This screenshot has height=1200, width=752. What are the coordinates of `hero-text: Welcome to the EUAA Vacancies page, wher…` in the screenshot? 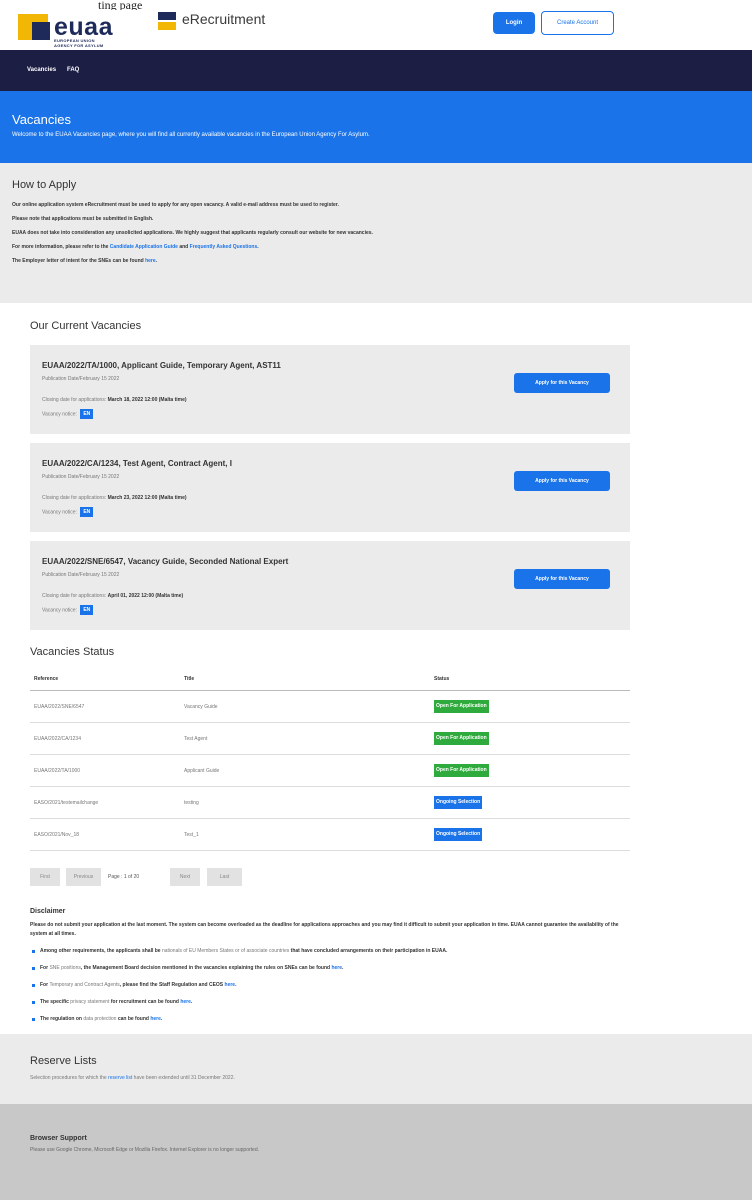 It's located at (191, 135).